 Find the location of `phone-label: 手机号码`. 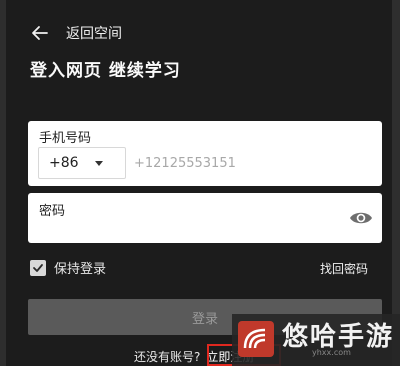

phone-label: 手机号码 is located at coordinates (65, 138).